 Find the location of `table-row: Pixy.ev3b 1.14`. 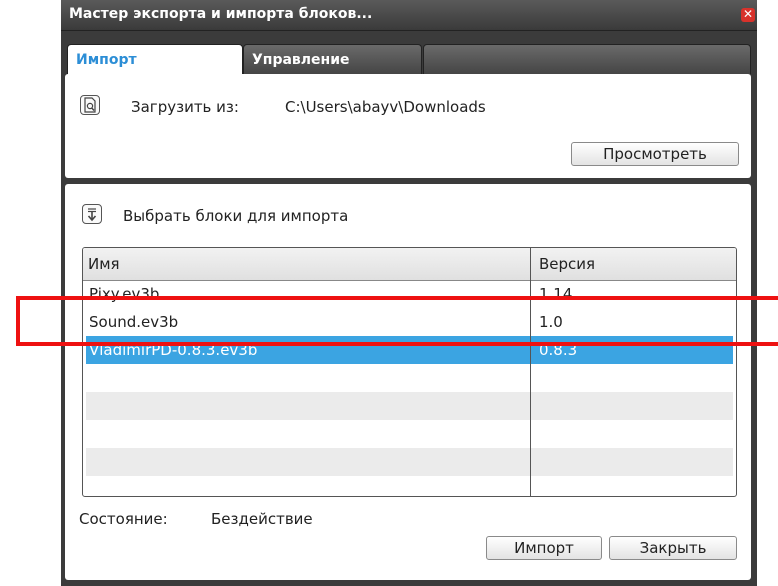

table-row: Pixy.ev3b 1.14 is located at coordinates (409, 294).